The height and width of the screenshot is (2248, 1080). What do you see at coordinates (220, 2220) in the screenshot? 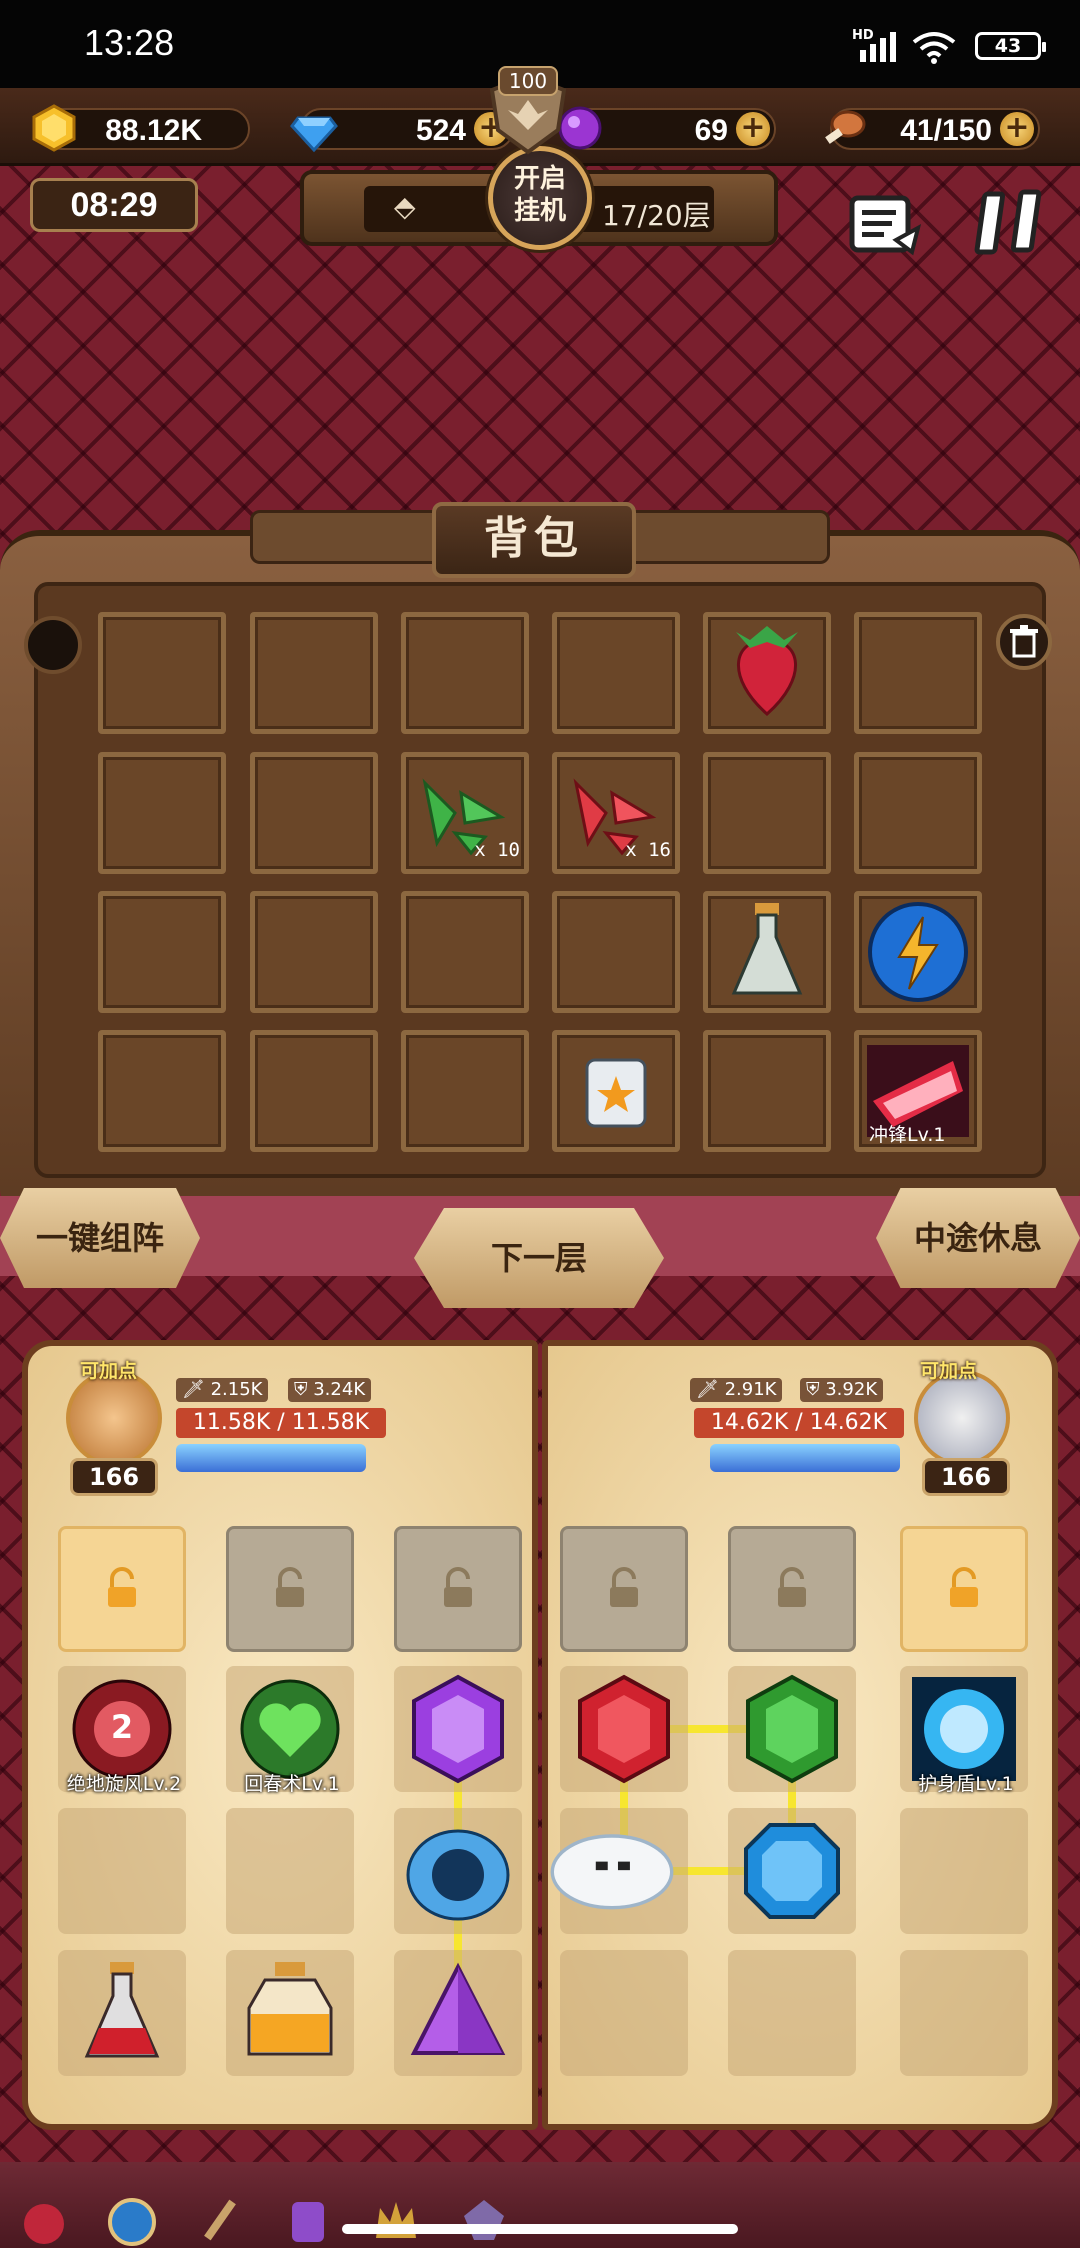
I see `nav-sword-icon` at bounding box center [220, 2220].